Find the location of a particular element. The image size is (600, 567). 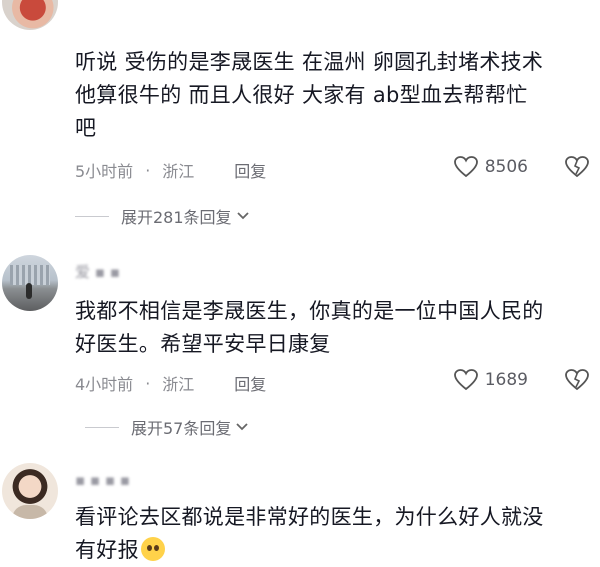

comment-meta: 5小时前 · 浙江 回复 is located at coordinates (170, 170).